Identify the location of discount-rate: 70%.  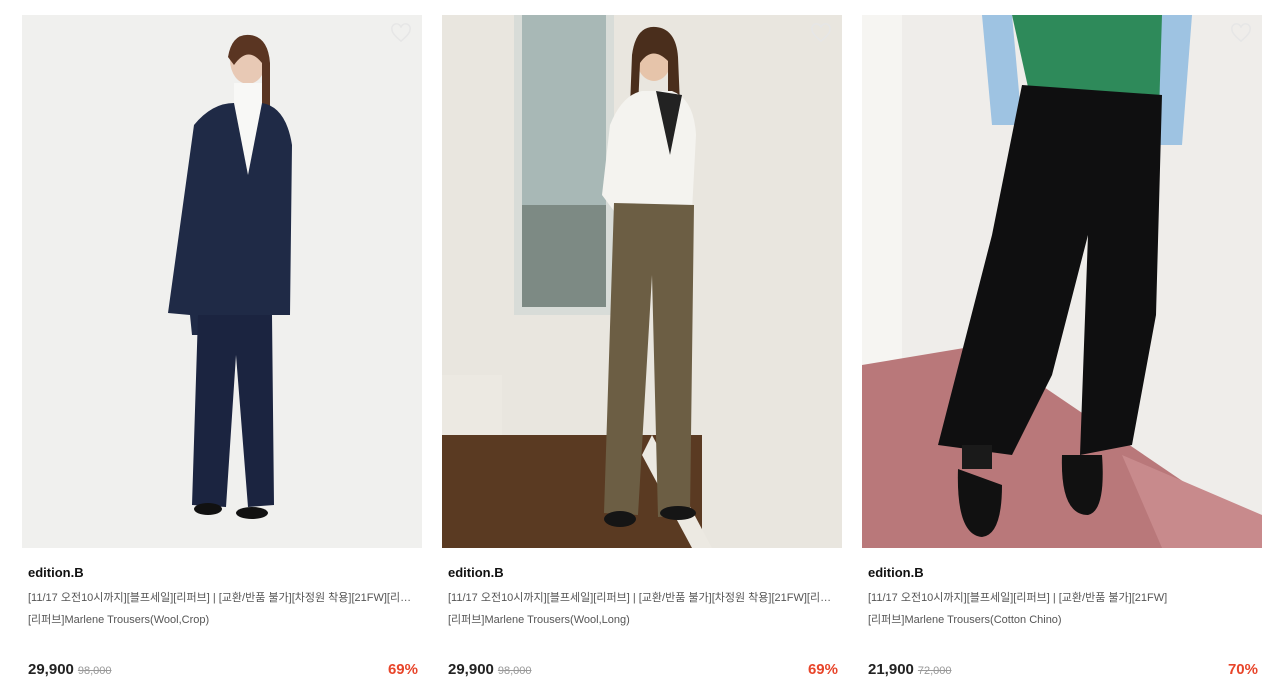
(1242, 669).